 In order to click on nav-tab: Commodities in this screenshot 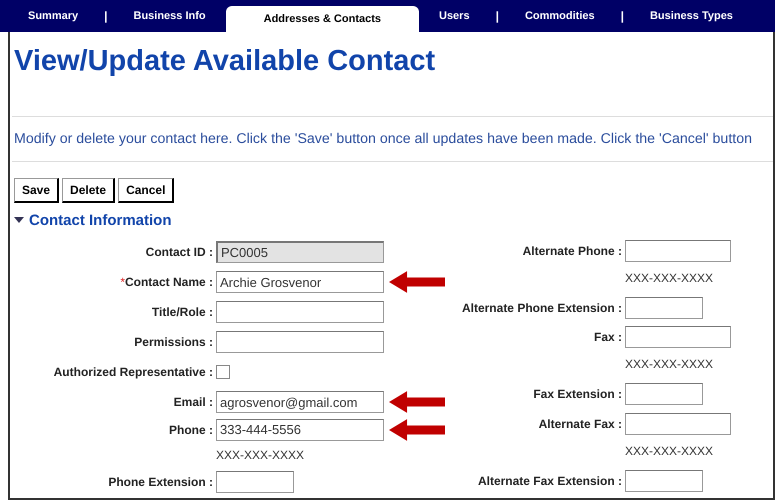, I will do `click(559, 16)`.